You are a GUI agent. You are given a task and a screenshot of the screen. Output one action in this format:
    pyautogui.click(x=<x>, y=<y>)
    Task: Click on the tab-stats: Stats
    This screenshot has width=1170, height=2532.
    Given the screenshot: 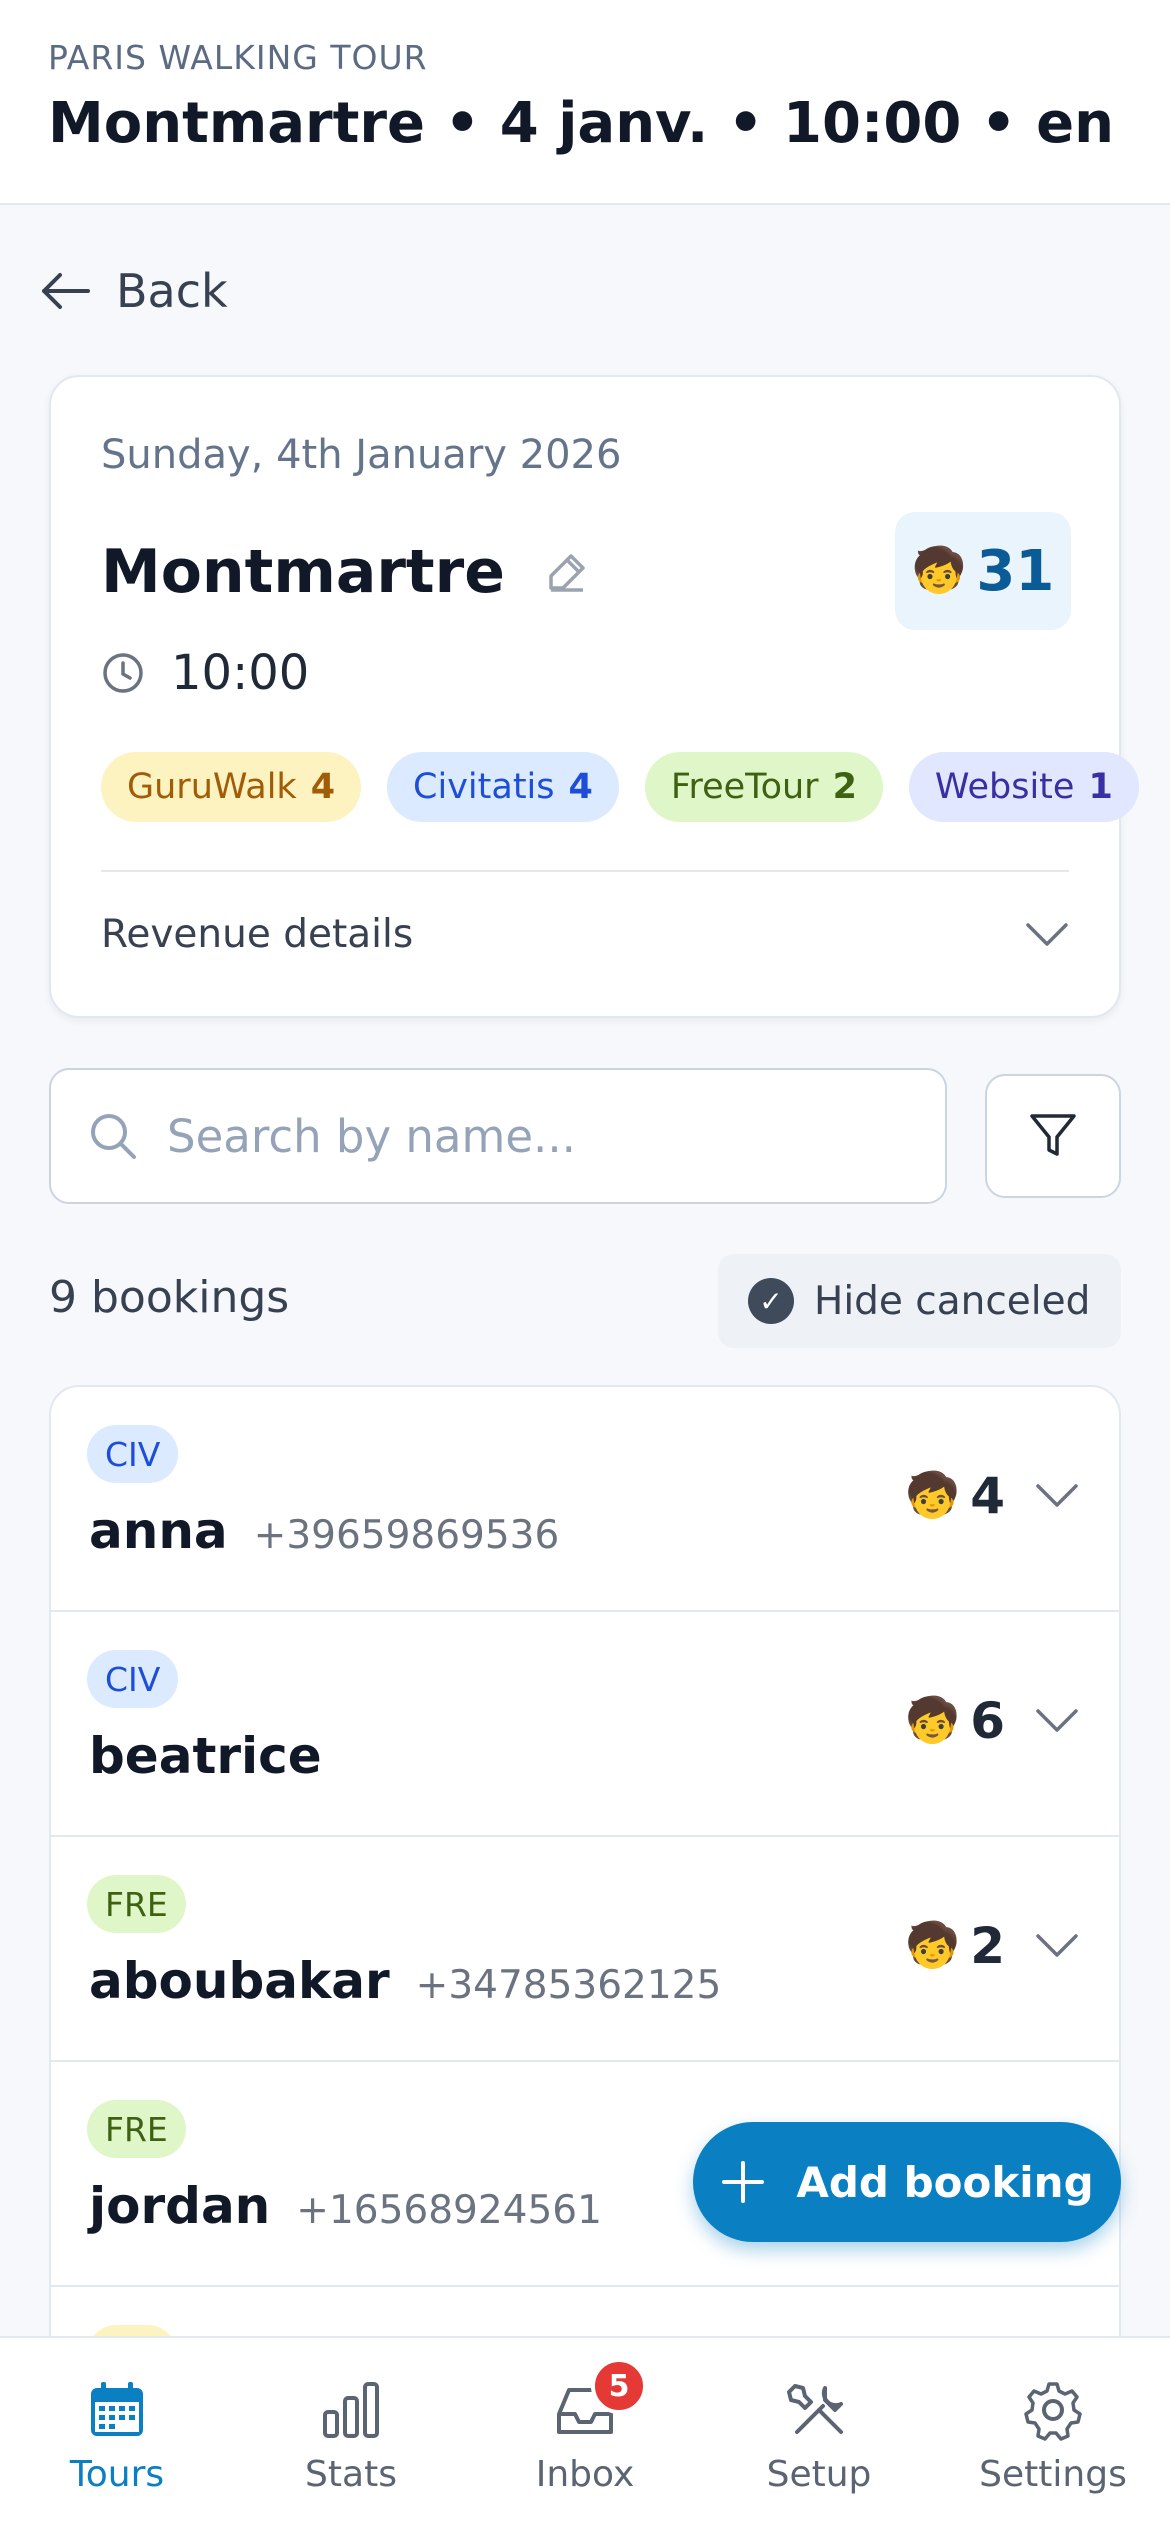 What is the action you would take?
    pyautogui.click(x=351, y=2455)
    